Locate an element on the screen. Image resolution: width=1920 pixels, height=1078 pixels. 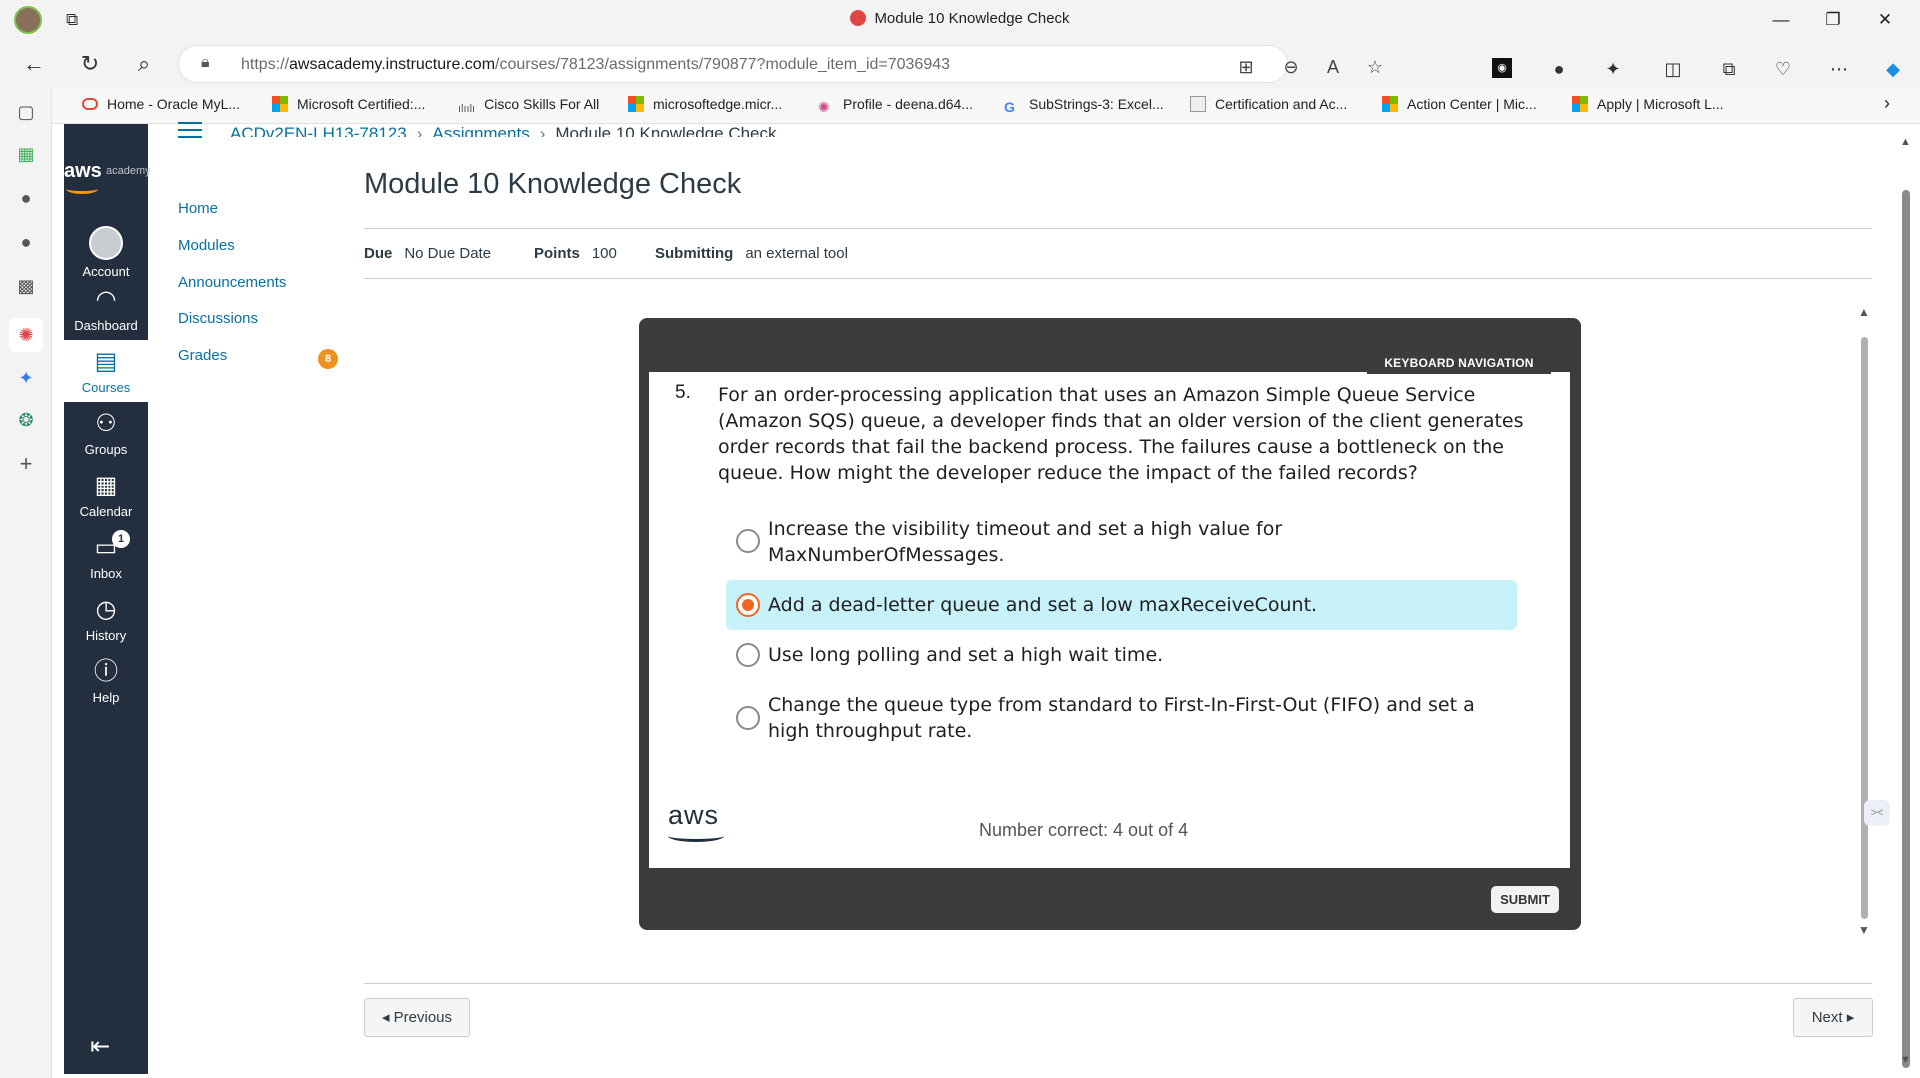
global-nav-help: ⓘ Help is located at coordinates (106, 681).